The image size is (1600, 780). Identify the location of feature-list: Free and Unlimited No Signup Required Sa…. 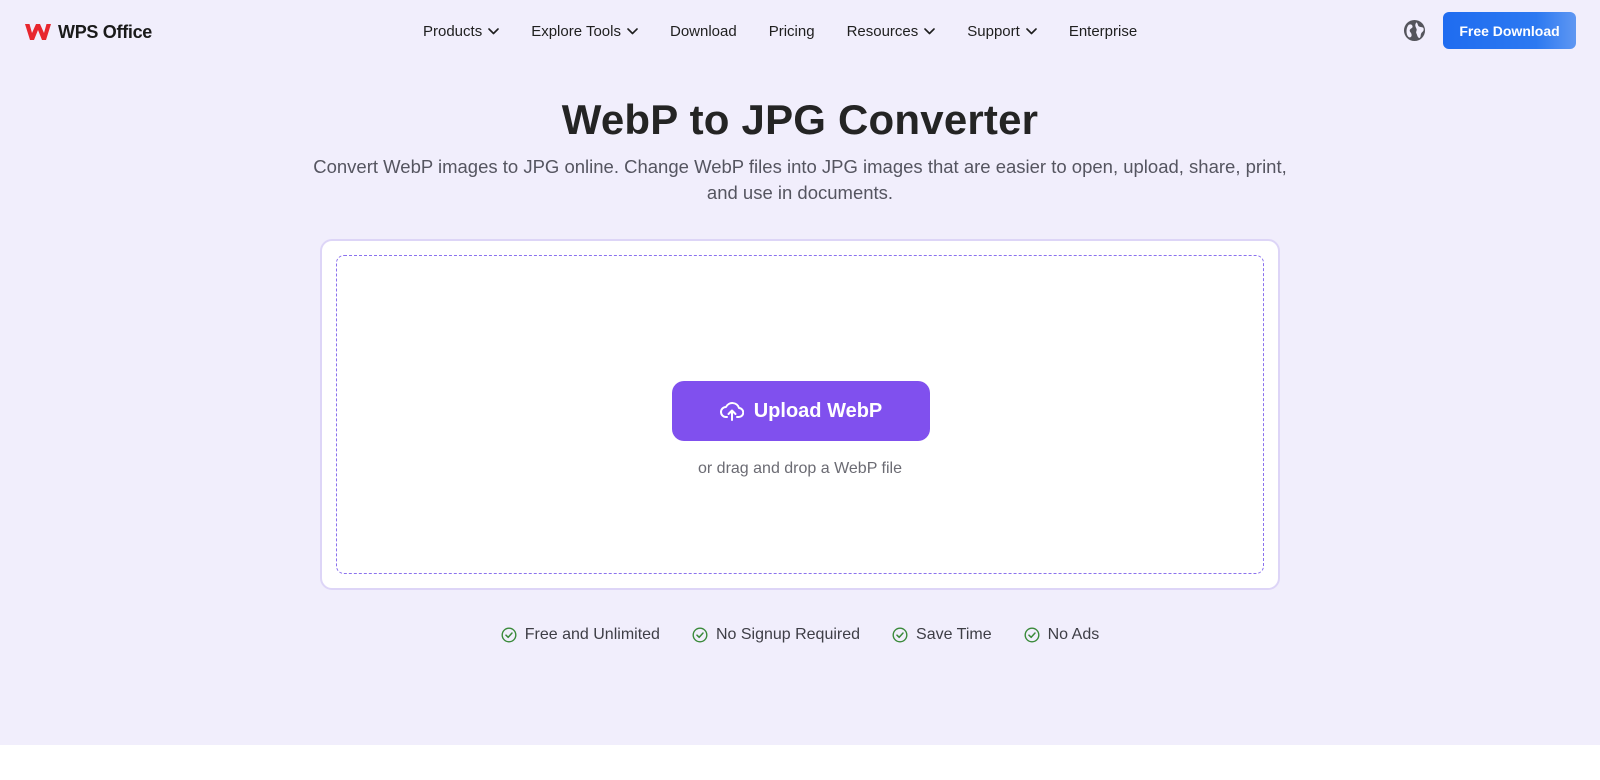
(800, 635).